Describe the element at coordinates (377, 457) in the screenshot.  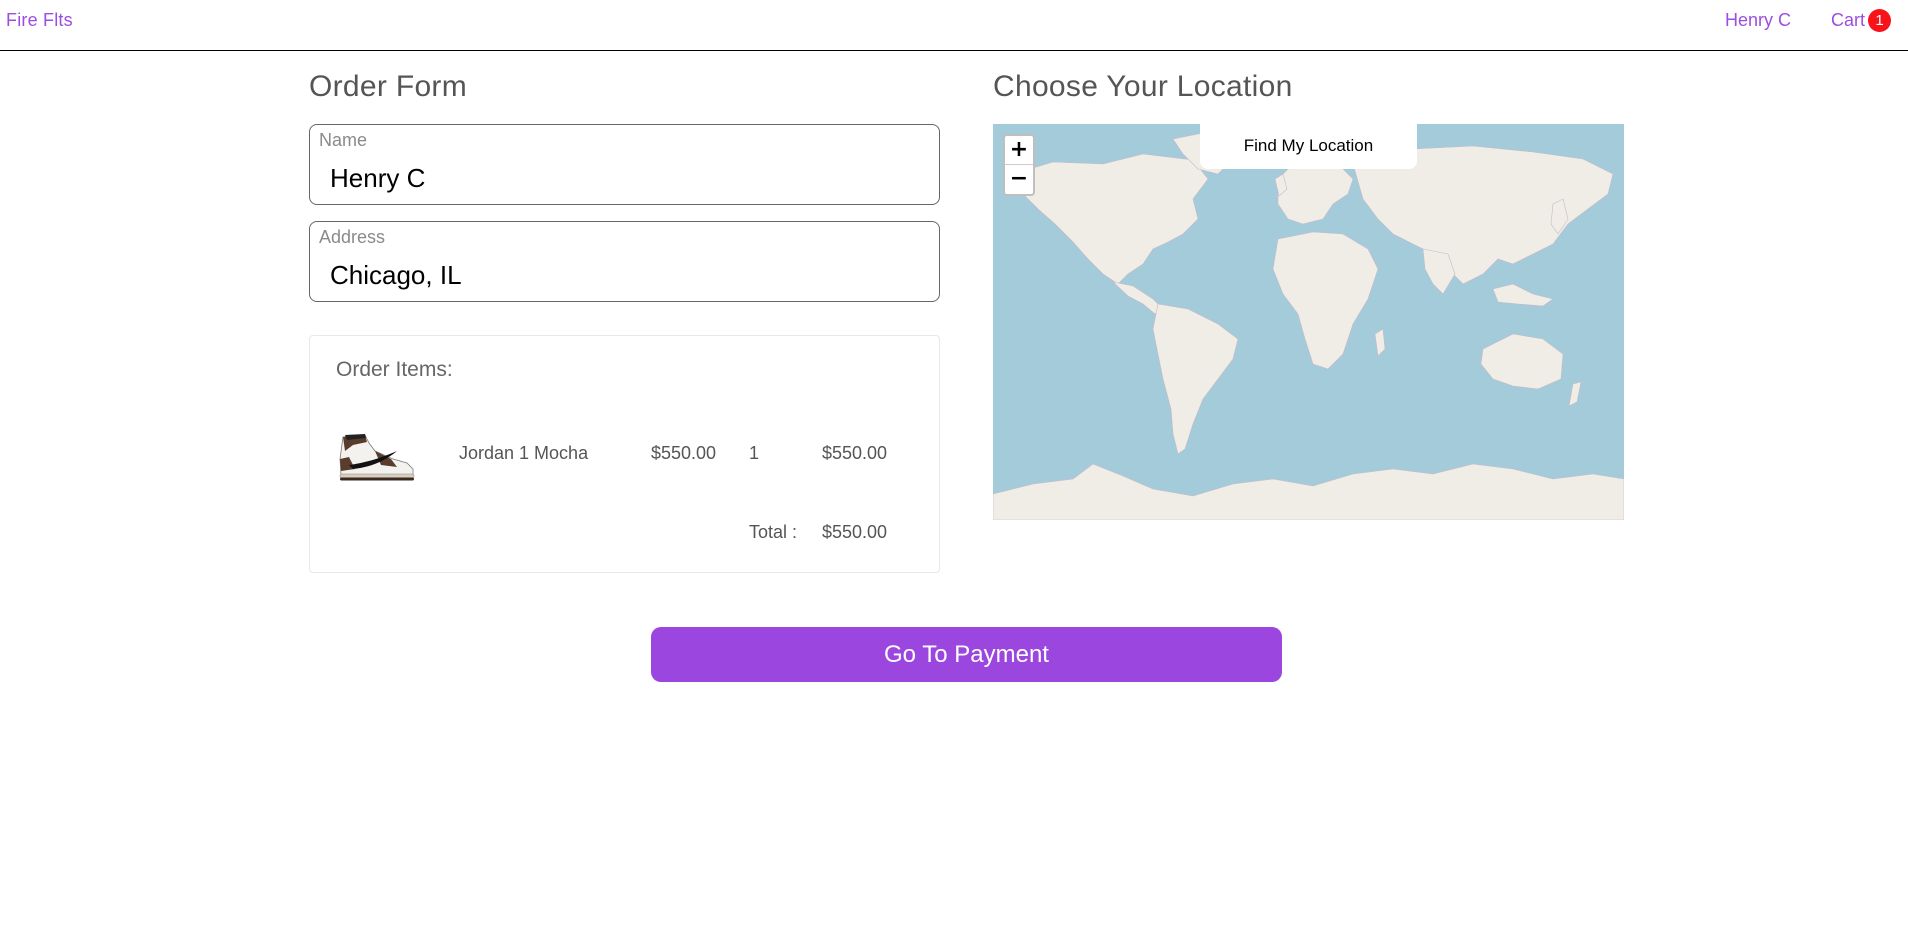
I see `sneaker-product-image` at that location.